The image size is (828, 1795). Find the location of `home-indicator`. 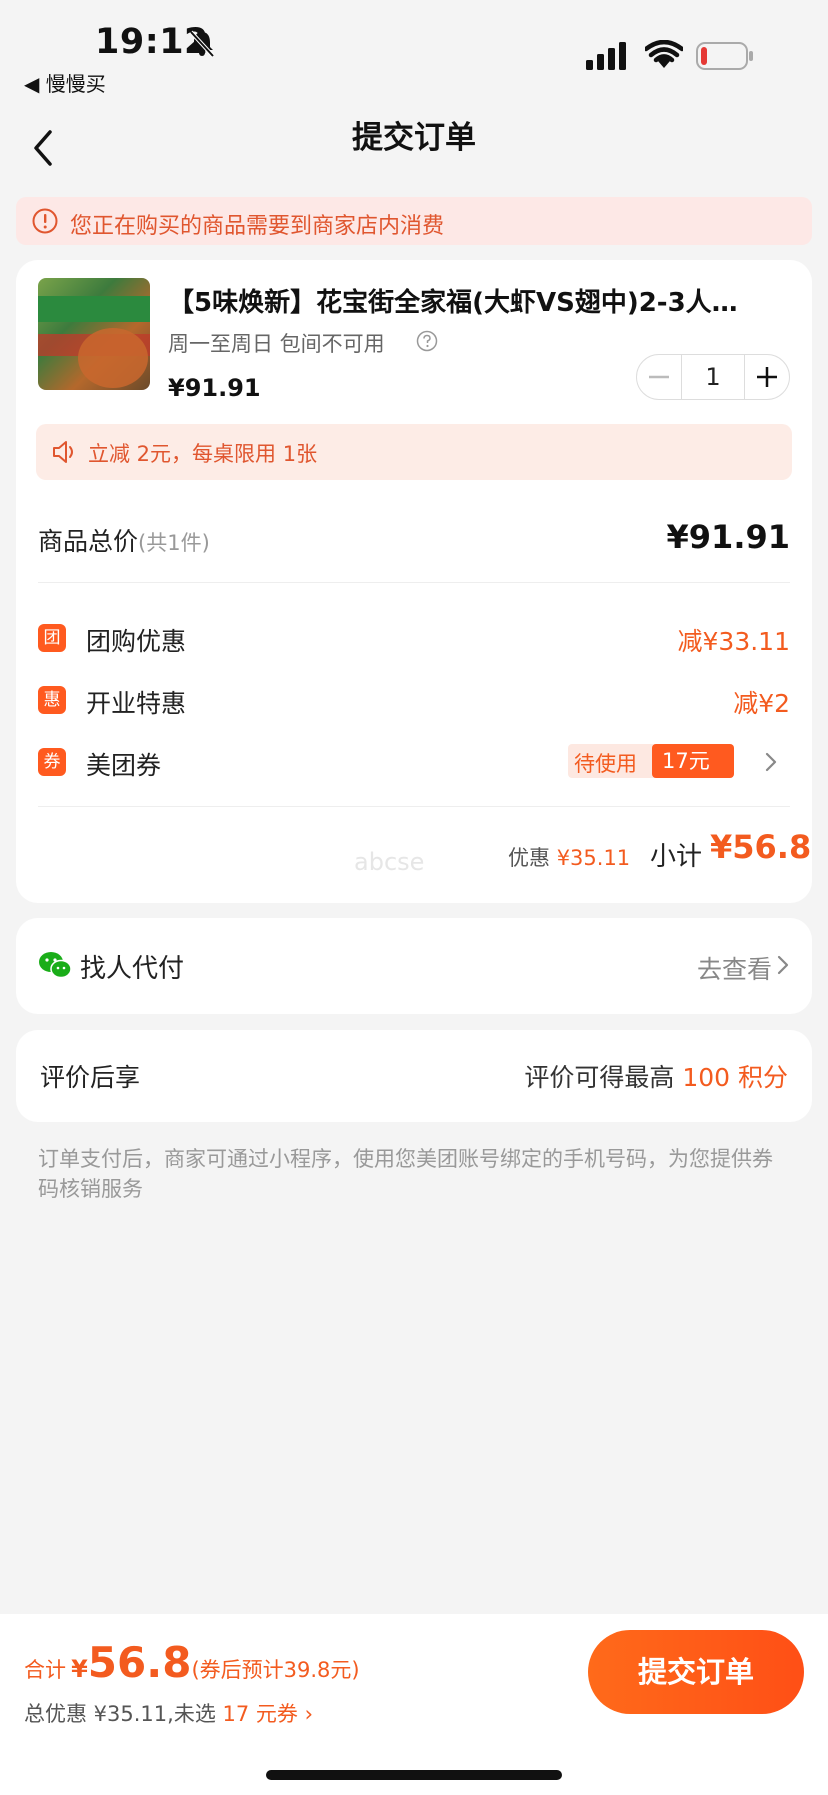

home-indicator is located at coordinates (414, 1775).